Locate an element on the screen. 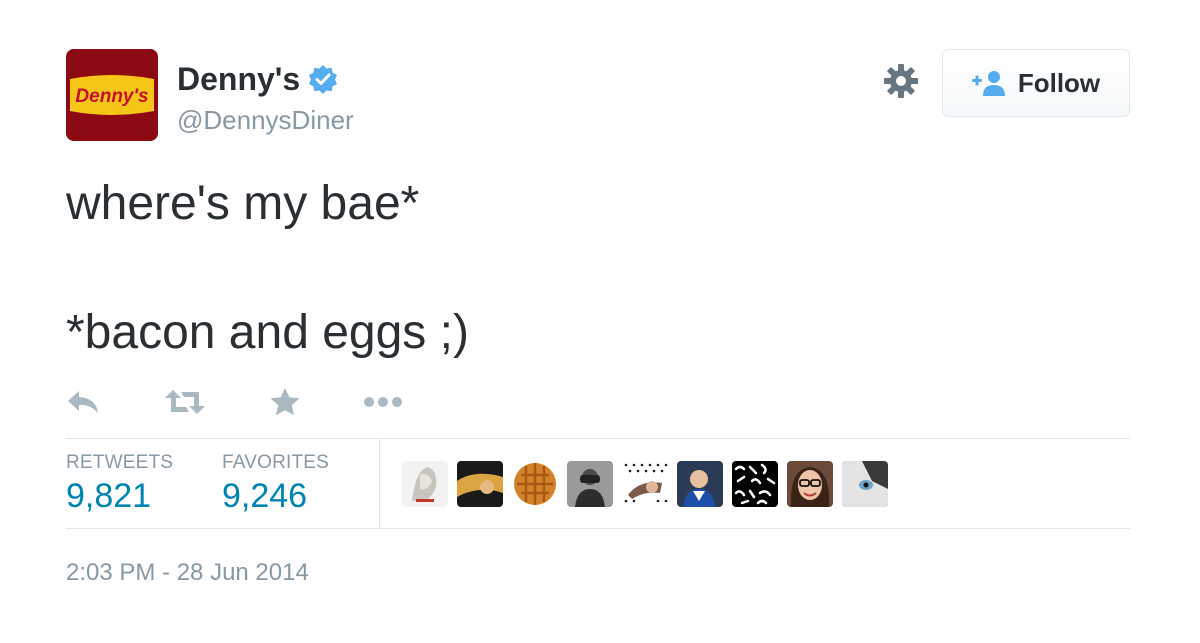 This screenshot has height=643, width=1200. favorites-stat: FAVORITES 9,246 is located at coordinates (275, 485).